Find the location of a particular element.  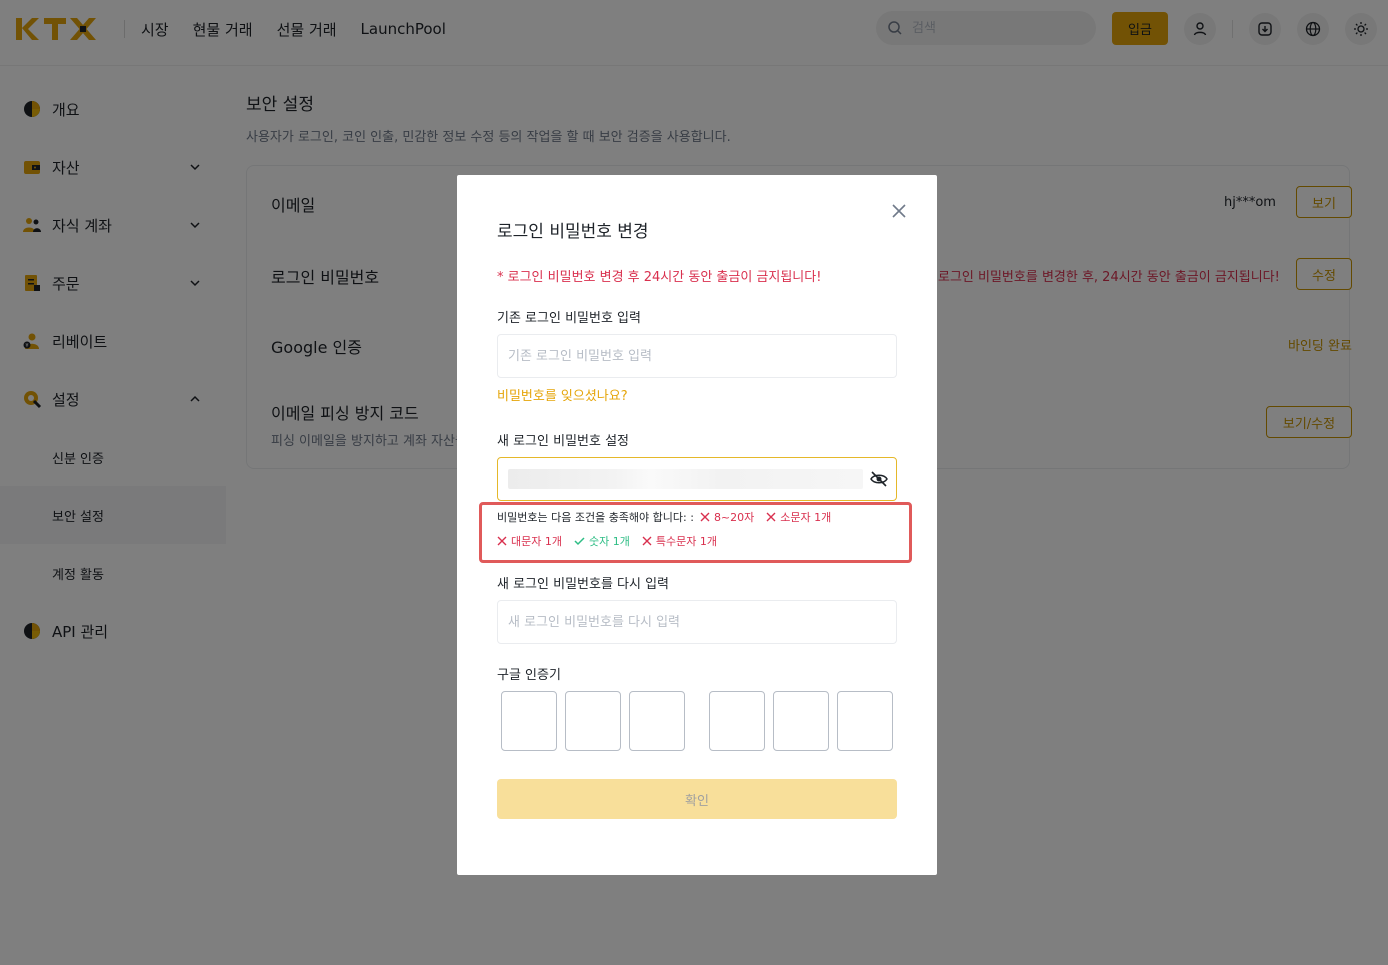

requirement-uppercase: 대문자 1개 is located at coordinates (529, 541).